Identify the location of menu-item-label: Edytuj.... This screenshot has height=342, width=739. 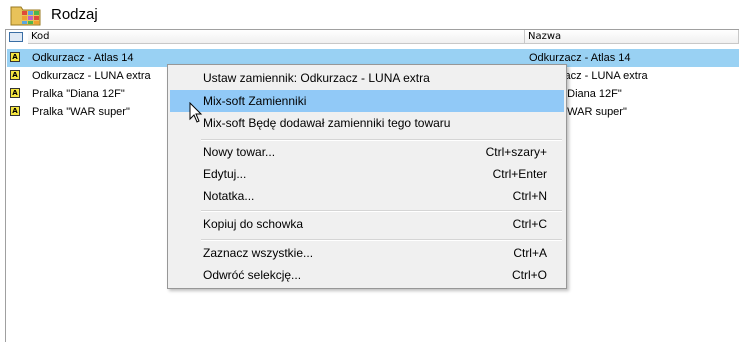
(225, 174).